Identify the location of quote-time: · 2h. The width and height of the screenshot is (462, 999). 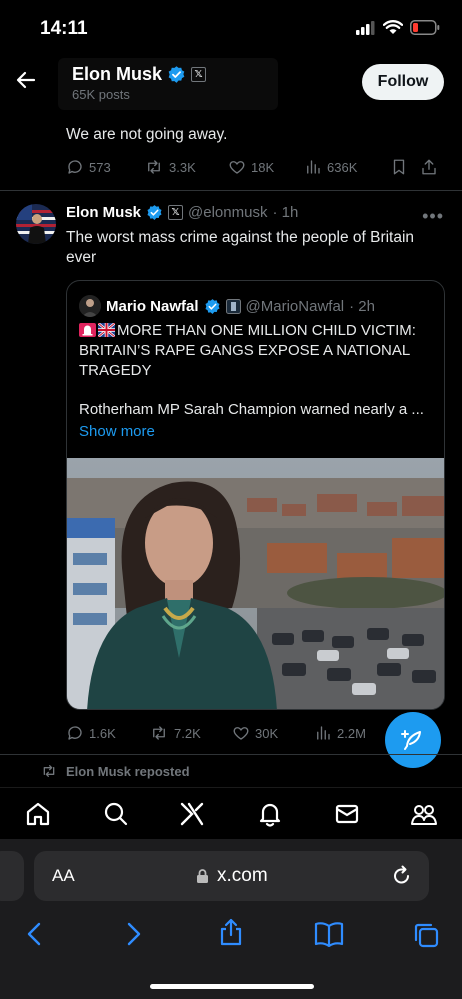
(362, 306).